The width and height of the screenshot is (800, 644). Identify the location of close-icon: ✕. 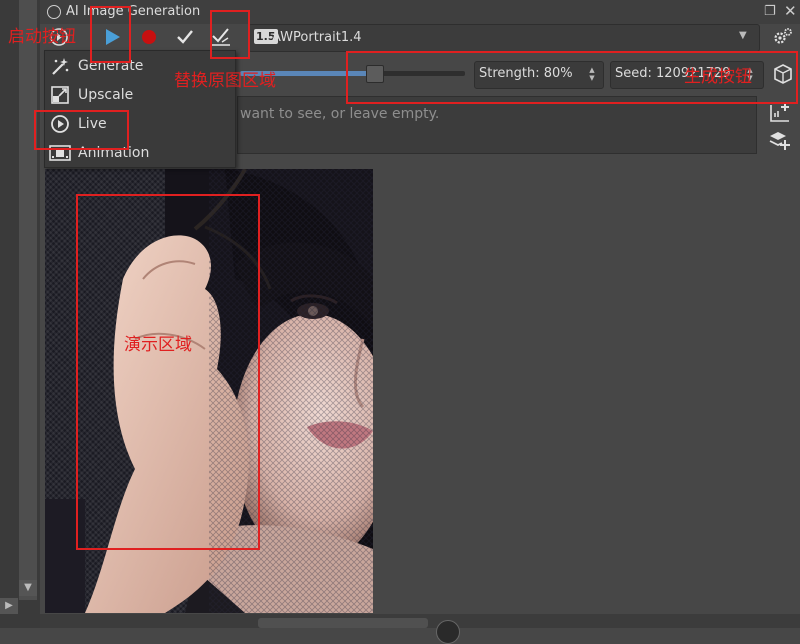
(790, 11).